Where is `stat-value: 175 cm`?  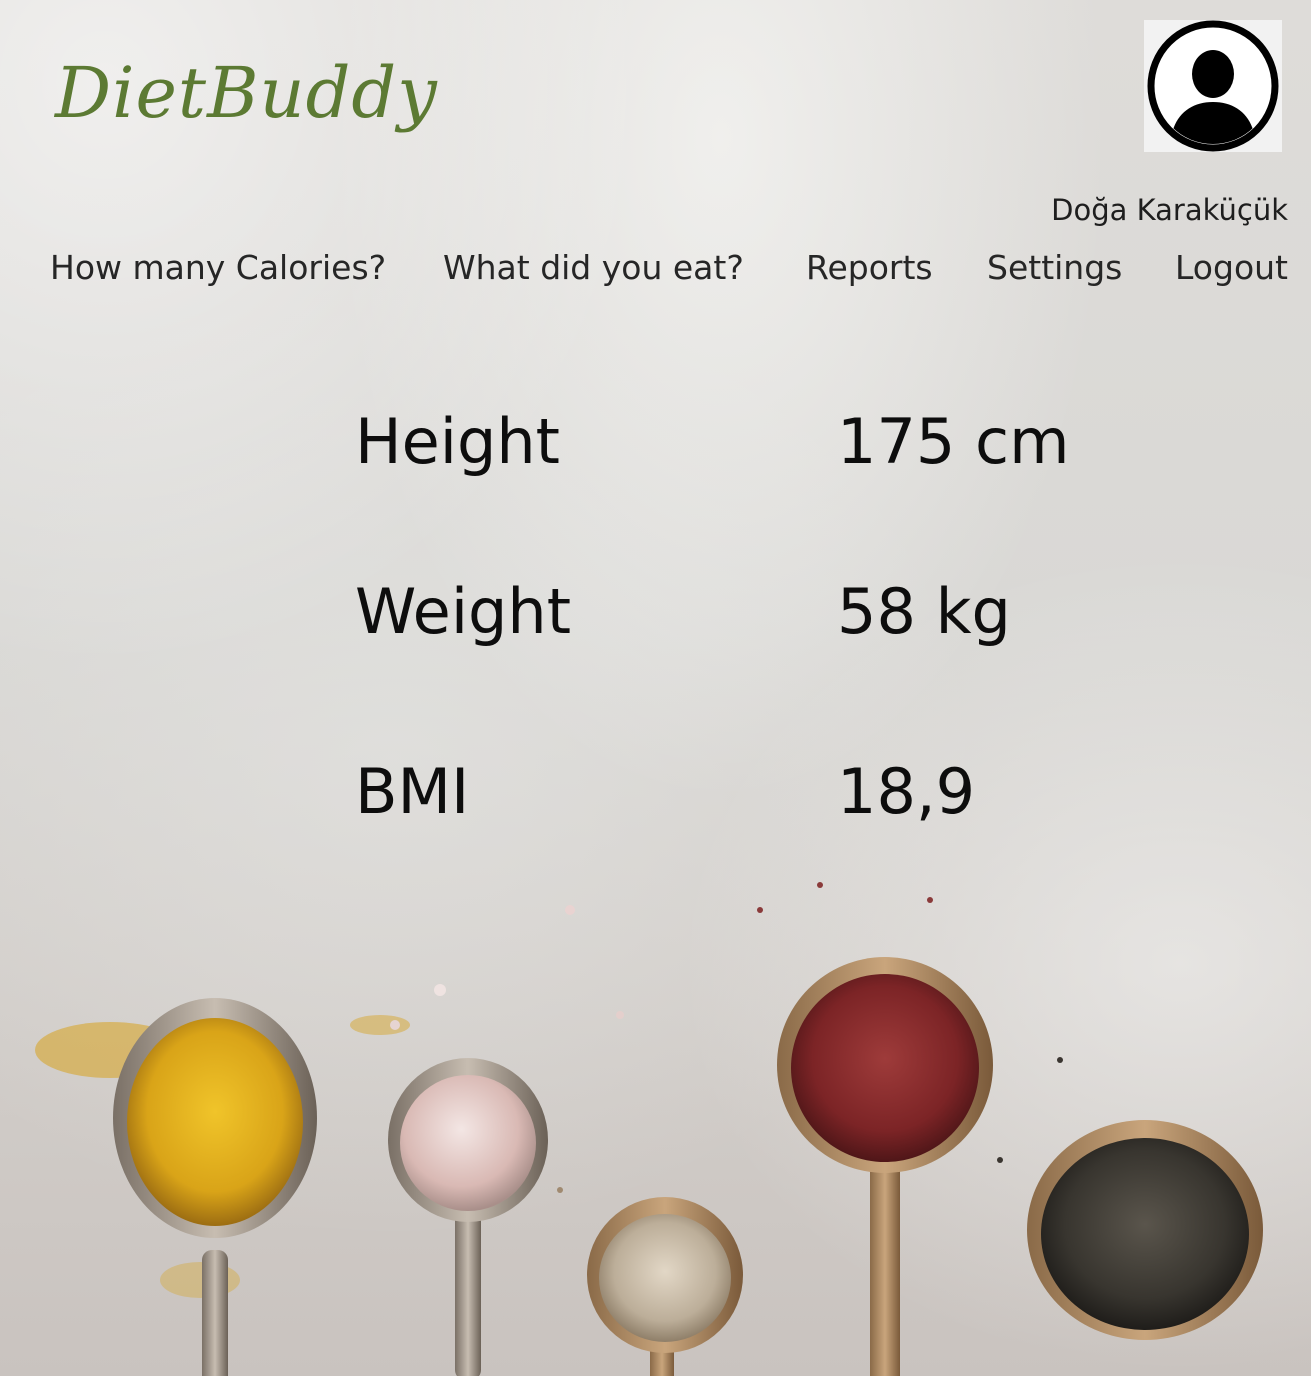 stat-value: 175 cm is located at coordinates (953, 441).